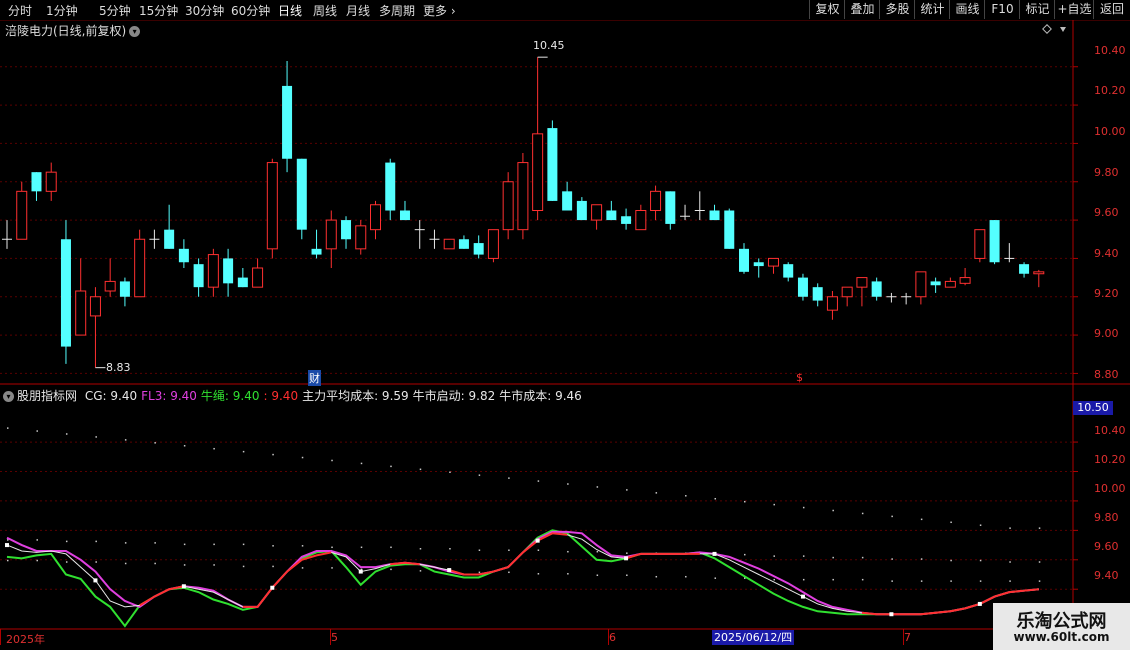  Describe the element at coordinates (1106, 253) in the screenshot. I see `price-tick: 9.40` at that location.